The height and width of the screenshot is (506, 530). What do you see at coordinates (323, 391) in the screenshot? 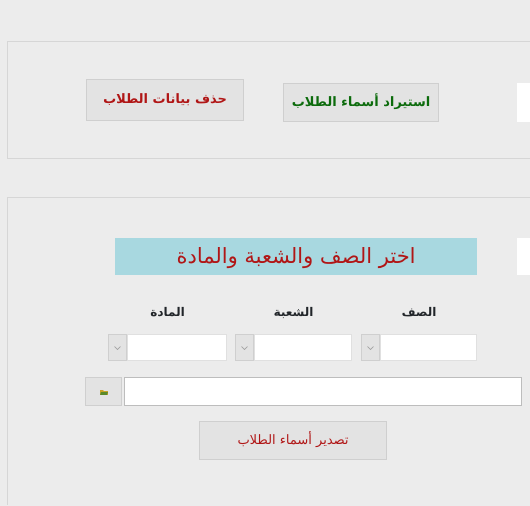
I see `path-field` at bounding box center [323, 391].